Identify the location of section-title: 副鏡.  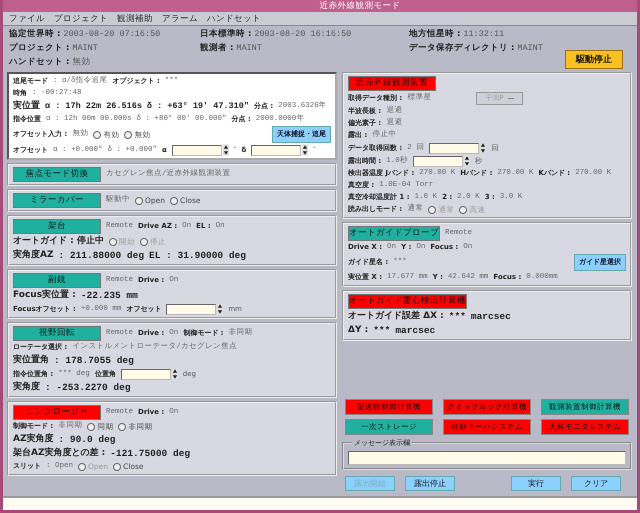
(57, 280).